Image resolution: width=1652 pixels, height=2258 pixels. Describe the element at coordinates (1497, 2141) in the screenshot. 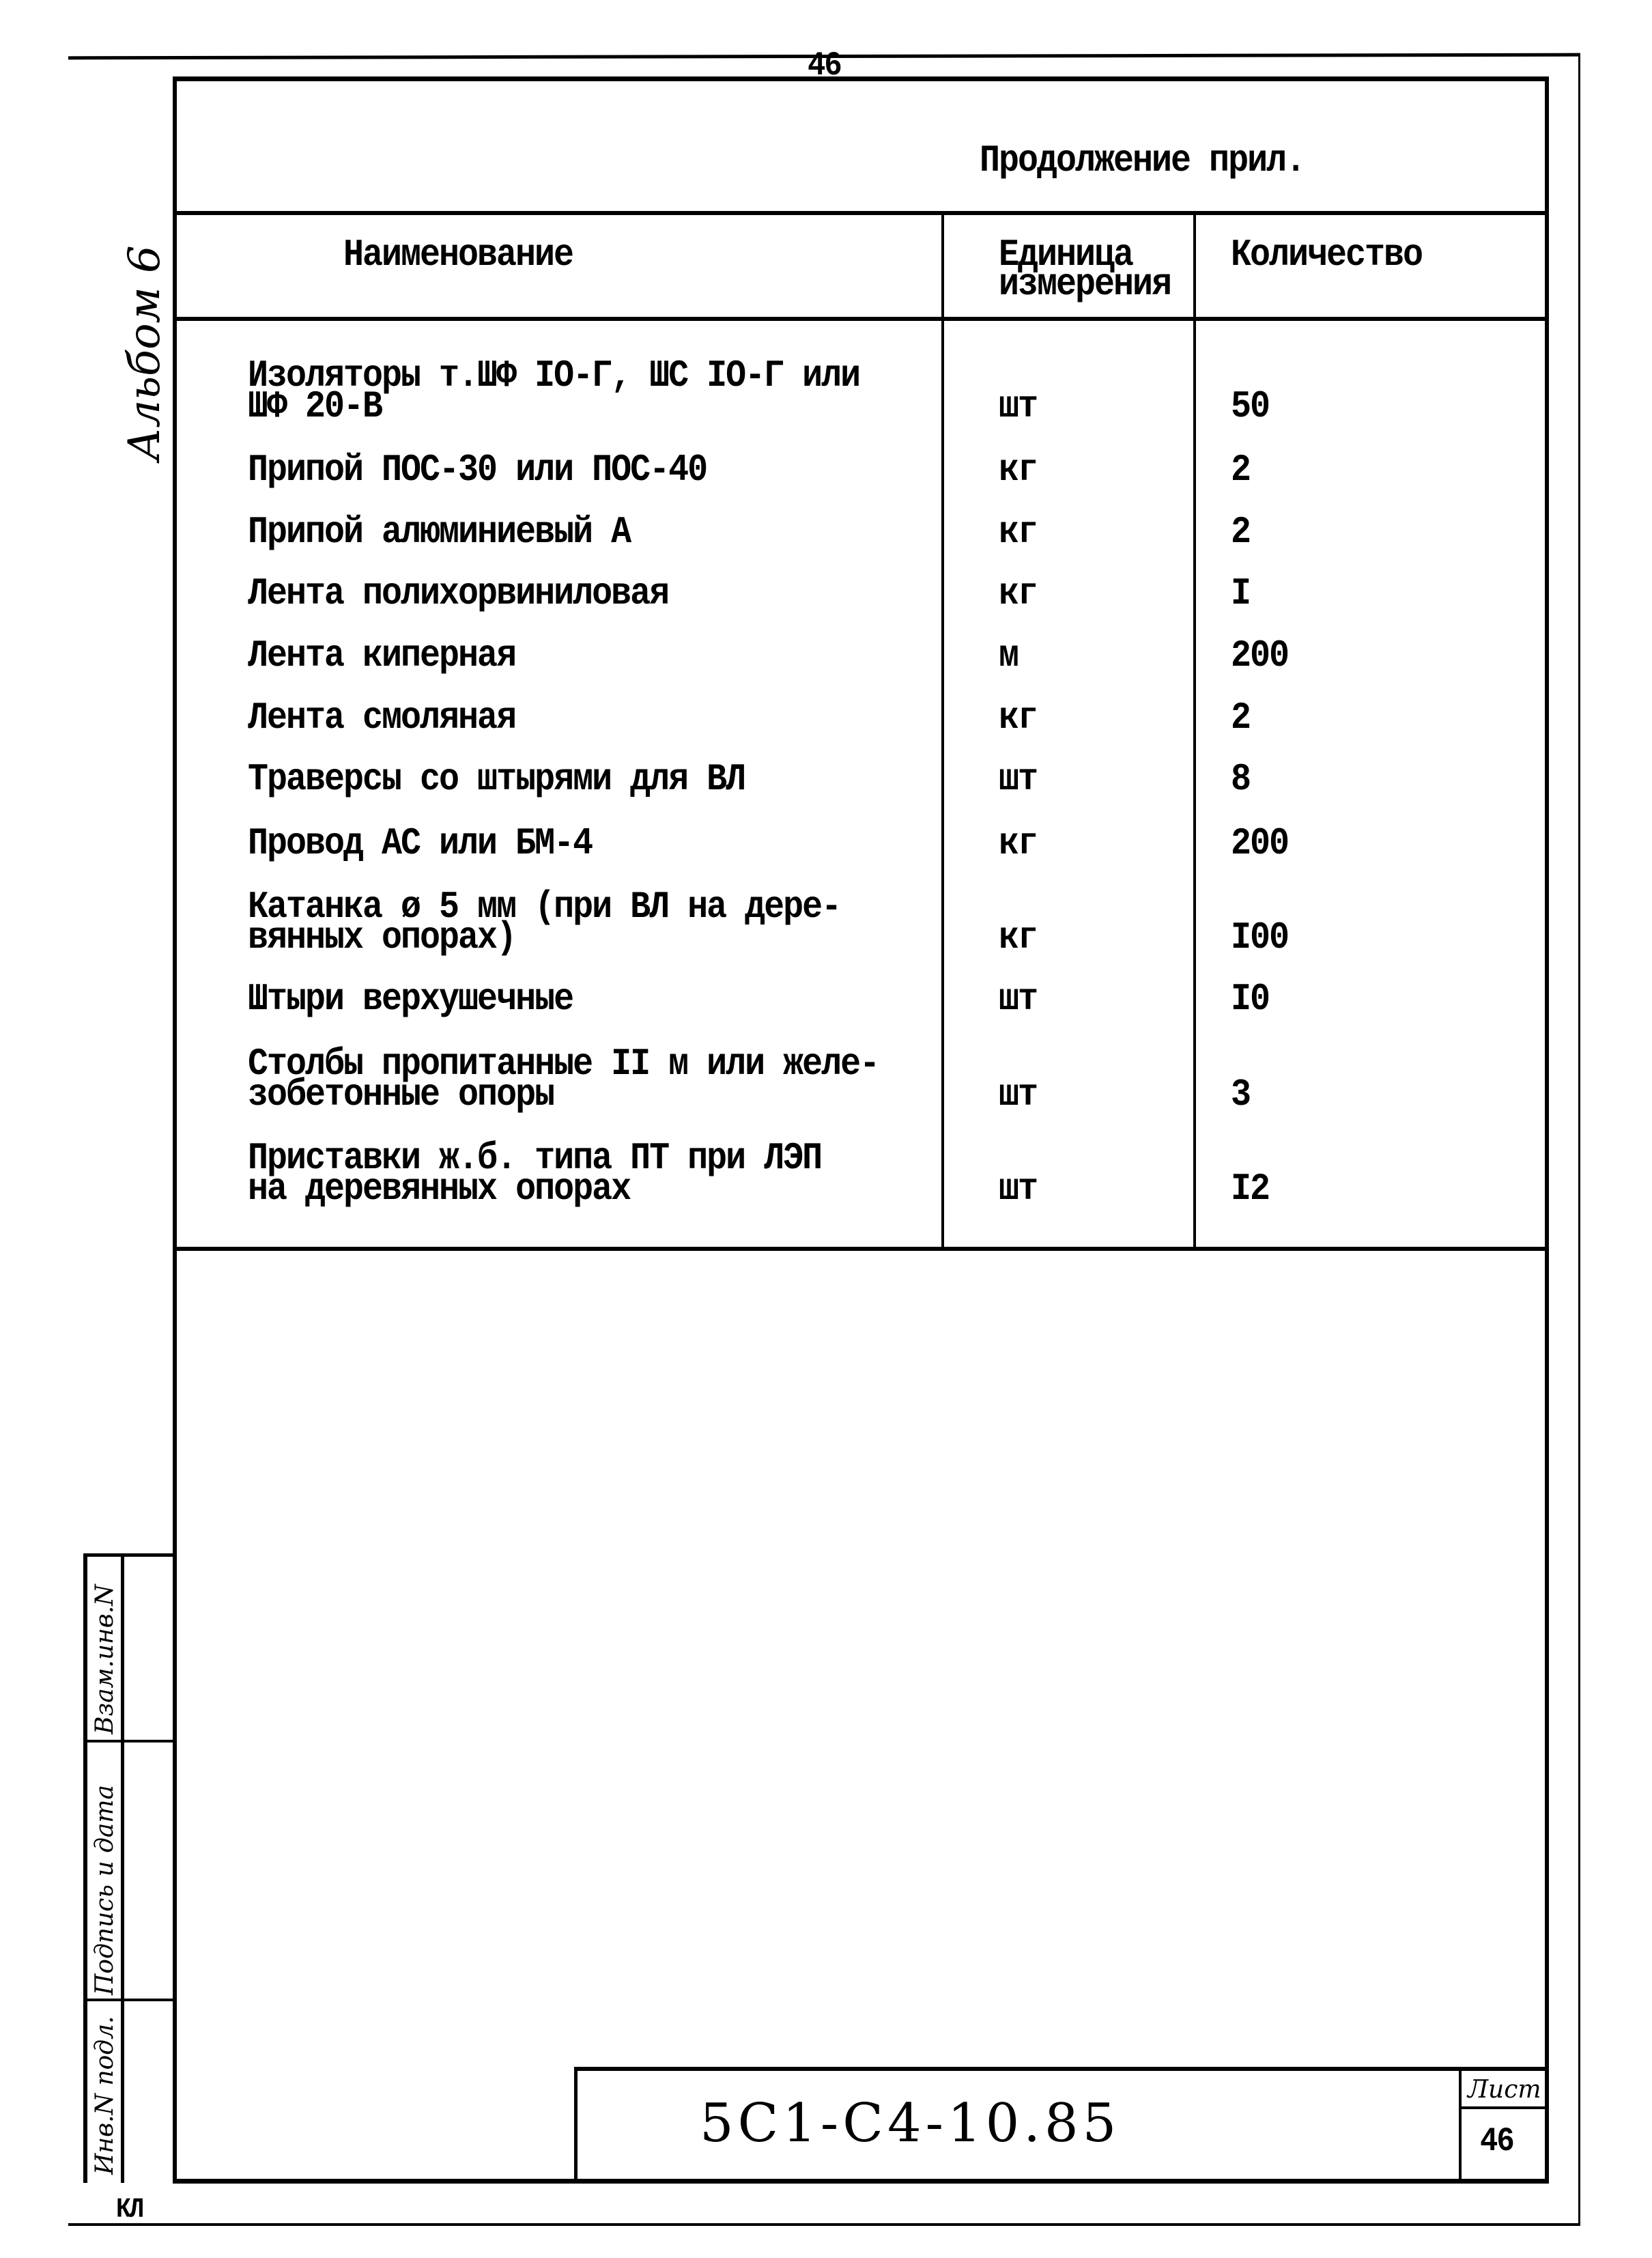

I see `sheet-number: 46` at that location.